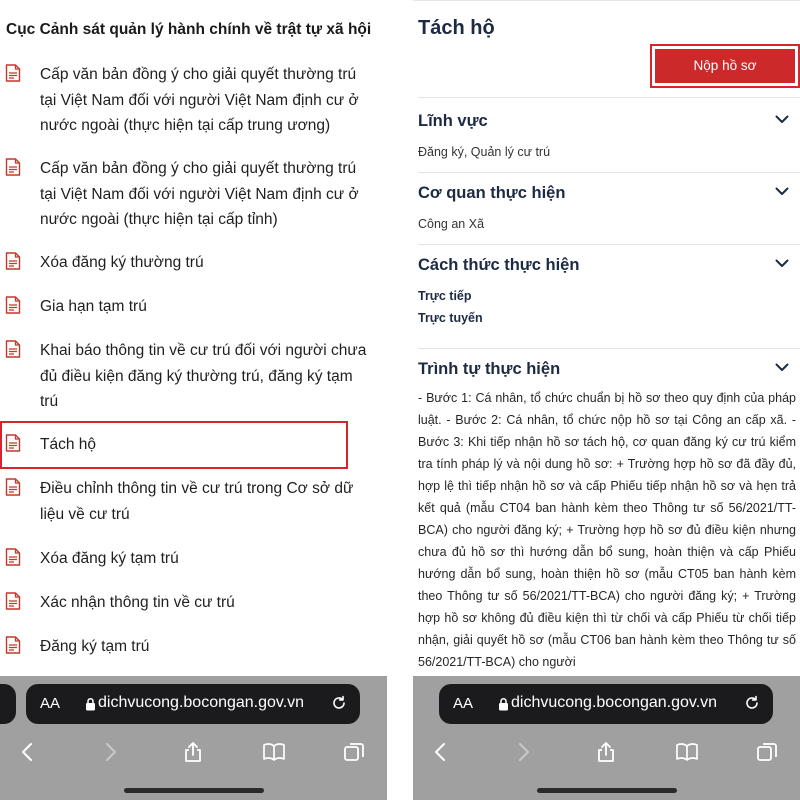  What do you see at coordinates (725, 66) in the screenshot?
I see `submit-application-button: Nộp hồ sơ` at bounding box center [725, 66].